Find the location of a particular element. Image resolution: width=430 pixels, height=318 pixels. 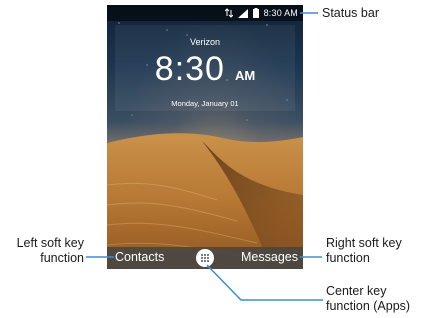

battery-icon is located at coordinates (255, 13).